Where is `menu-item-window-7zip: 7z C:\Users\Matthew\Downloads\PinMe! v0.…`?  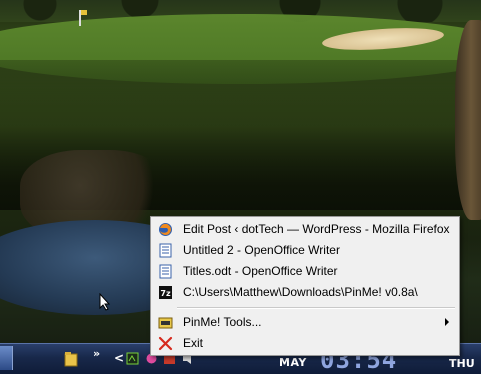
menu-item-window-7zip: 7z C:\Users\Matthew\Downloads\PinMe! v0.… is located at coordinates (304, 292).